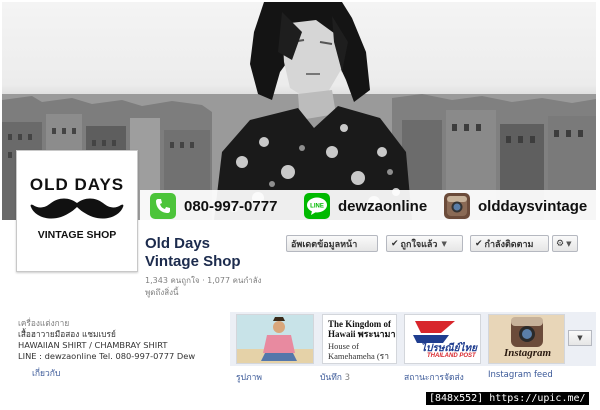  I want to click on line-contact: LINE dewzaonline, so click(365, 206).